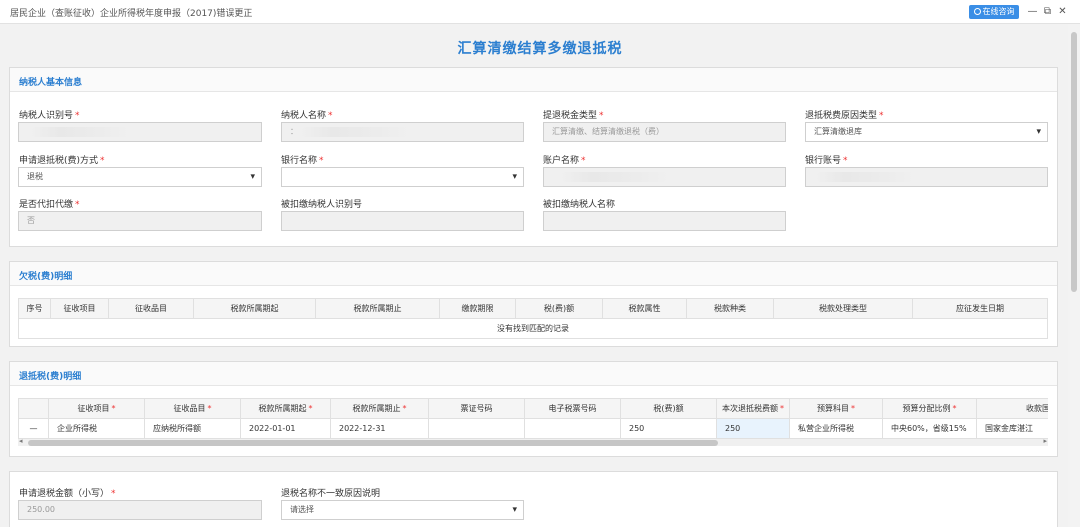 The width and height of the screenshot is (1080, 527). What do you see at coordinates (322, 205) in the screenshot?
I see `withheld-id-label: 被扣缴纳税人识别号` at bounding box center [322, 205].